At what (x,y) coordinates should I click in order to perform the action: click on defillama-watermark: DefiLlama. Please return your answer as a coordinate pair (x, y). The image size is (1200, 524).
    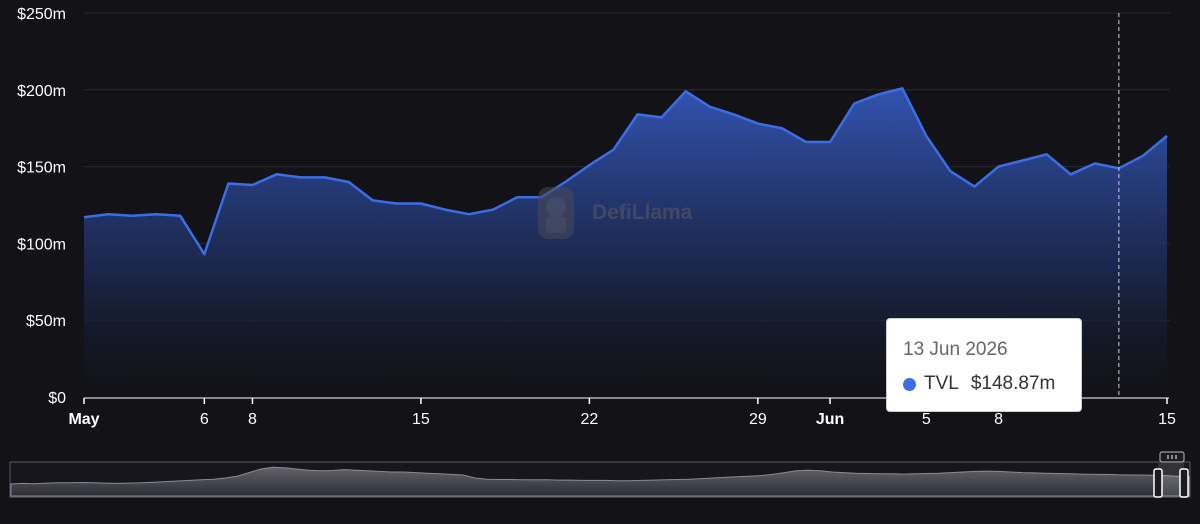
    Looking at the image, I should click on (612, 213).